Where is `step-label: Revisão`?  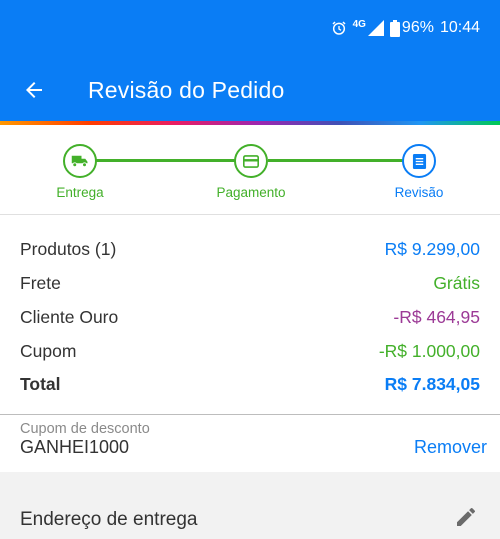
step-label: Revisão is located at coordinates (419, 192).